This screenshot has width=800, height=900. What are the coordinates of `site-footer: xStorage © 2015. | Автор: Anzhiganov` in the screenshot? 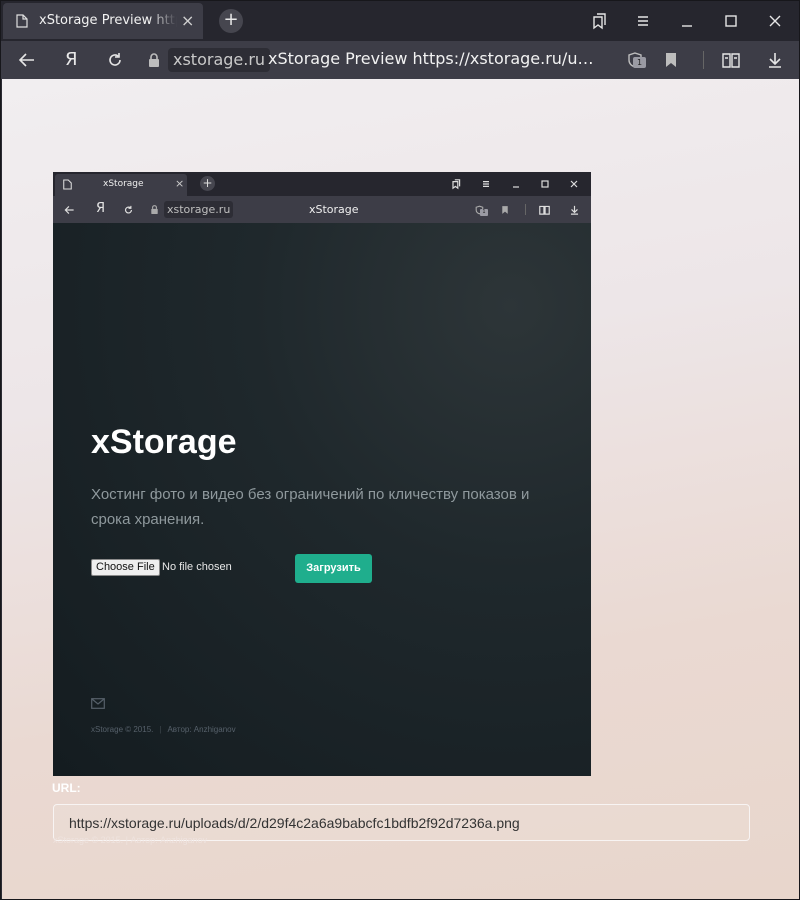 It's located at (163, 729).